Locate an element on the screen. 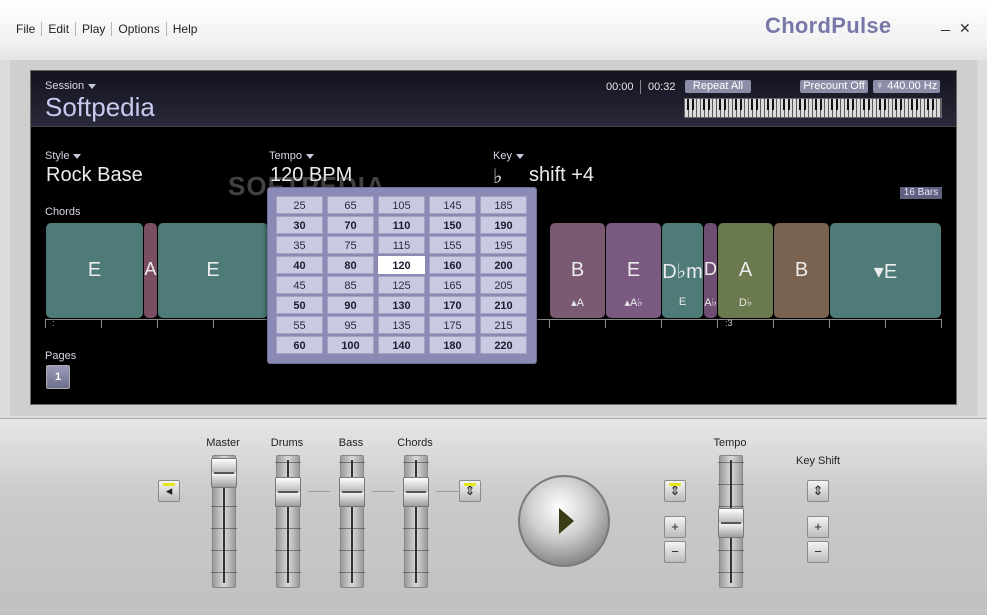 This screenshot has height=615, width=987. tempo-option: 55 is located at coordinates (299, 325).